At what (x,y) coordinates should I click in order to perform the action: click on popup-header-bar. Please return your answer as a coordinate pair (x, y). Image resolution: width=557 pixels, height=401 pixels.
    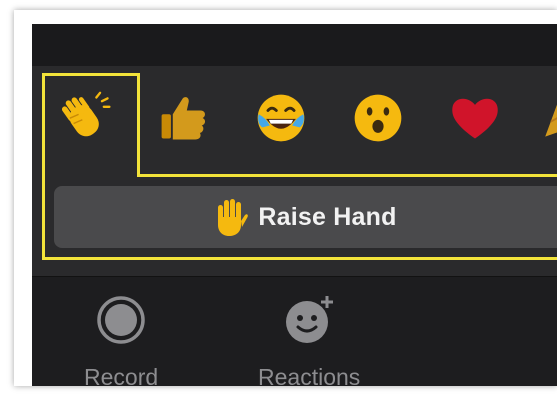
    Looking at the image, I should click on (294, 45).